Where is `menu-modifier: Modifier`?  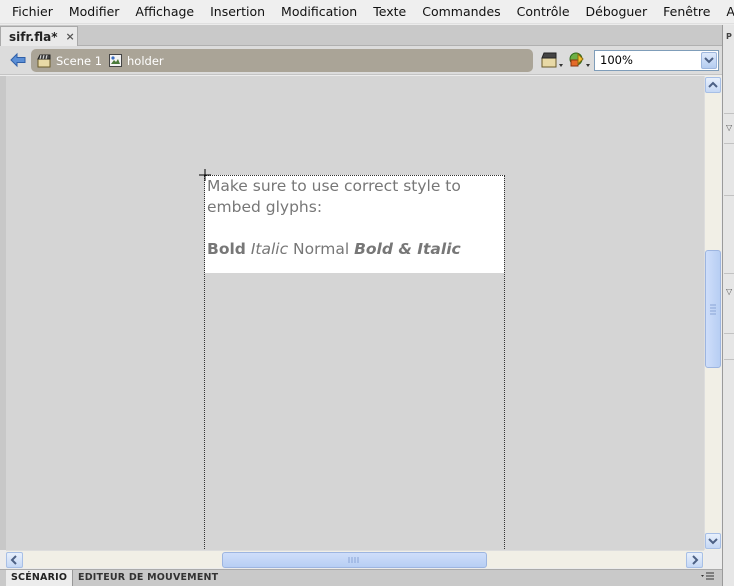
menu-modifier: Modifier is located at coordinates (94, 12).